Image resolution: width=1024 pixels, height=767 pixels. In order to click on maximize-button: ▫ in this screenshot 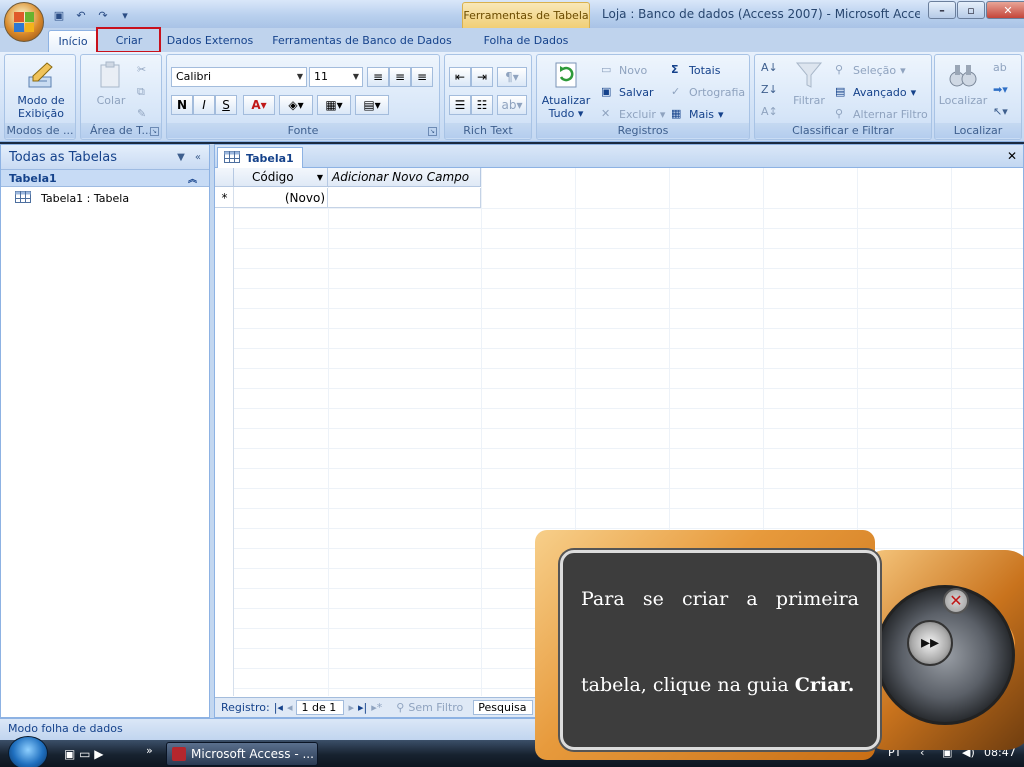, I will do `click(971, 10)`.